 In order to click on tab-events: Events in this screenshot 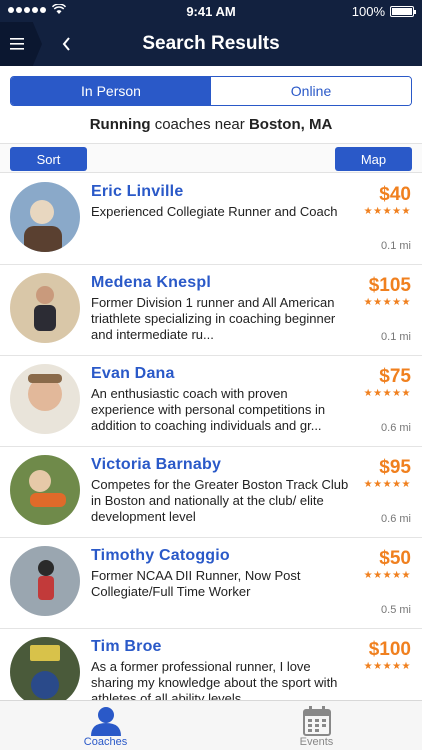, I will do `click(316, 725)`.